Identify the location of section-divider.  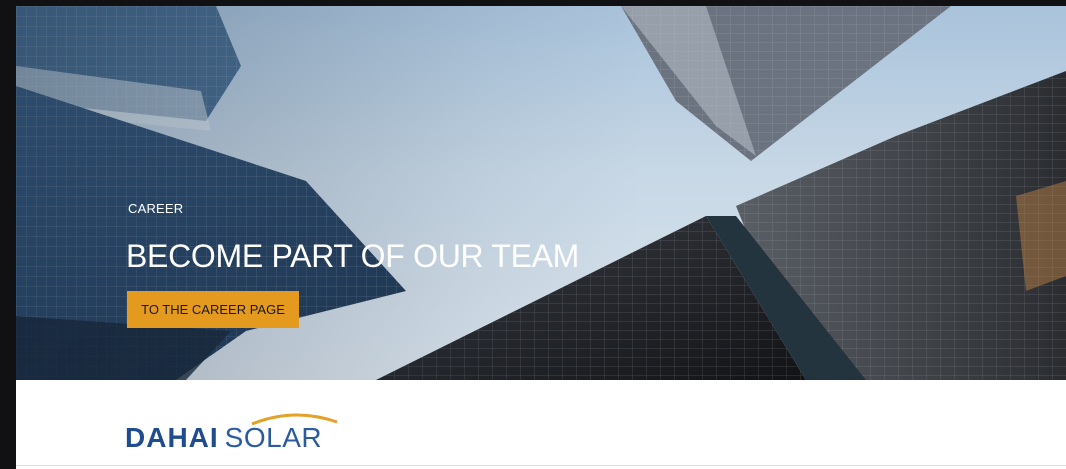
(541, 465).